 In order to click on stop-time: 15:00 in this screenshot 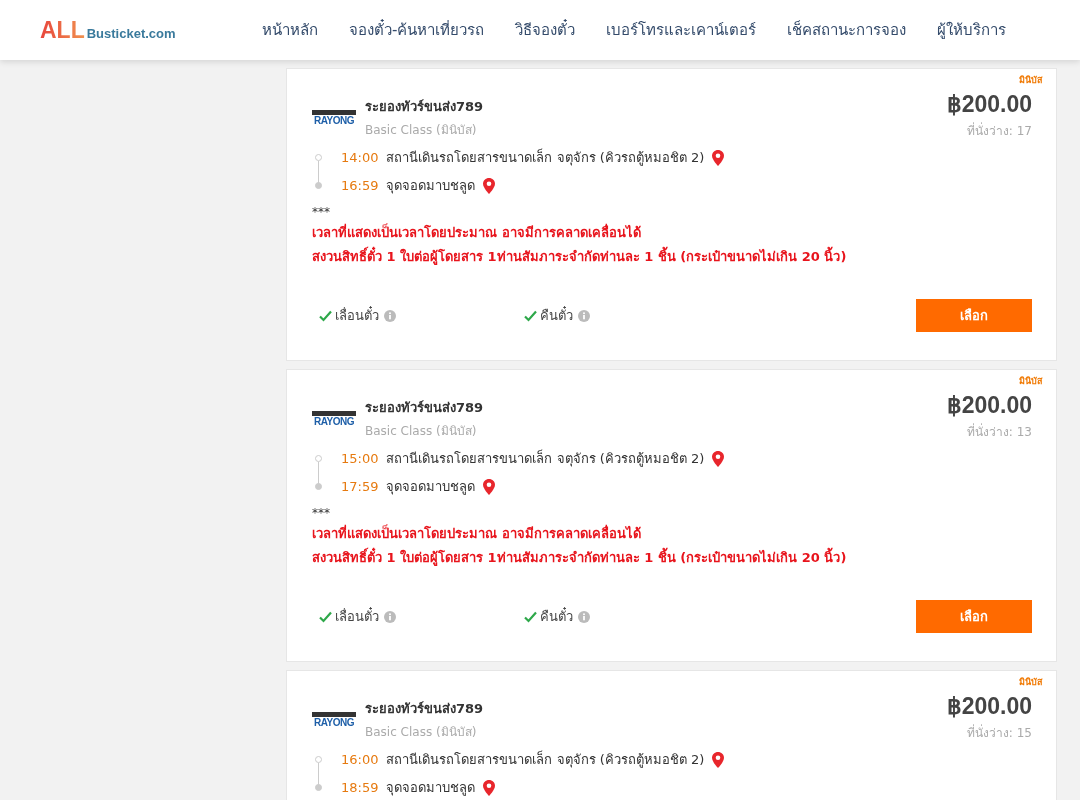, I will do `click(360, 458)`.